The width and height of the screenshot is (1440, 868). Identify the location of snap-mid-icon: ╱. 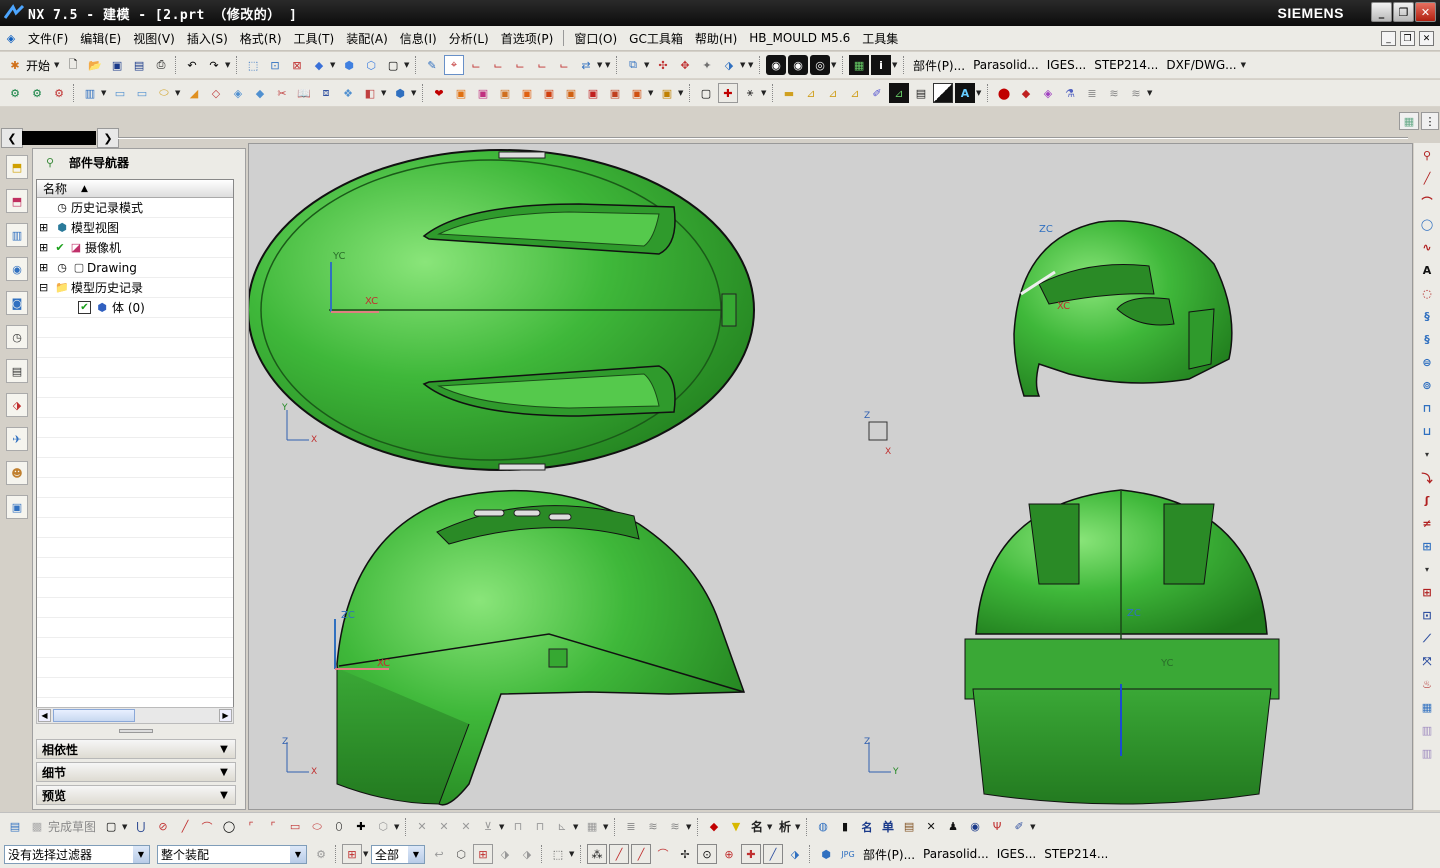
(619, 854).